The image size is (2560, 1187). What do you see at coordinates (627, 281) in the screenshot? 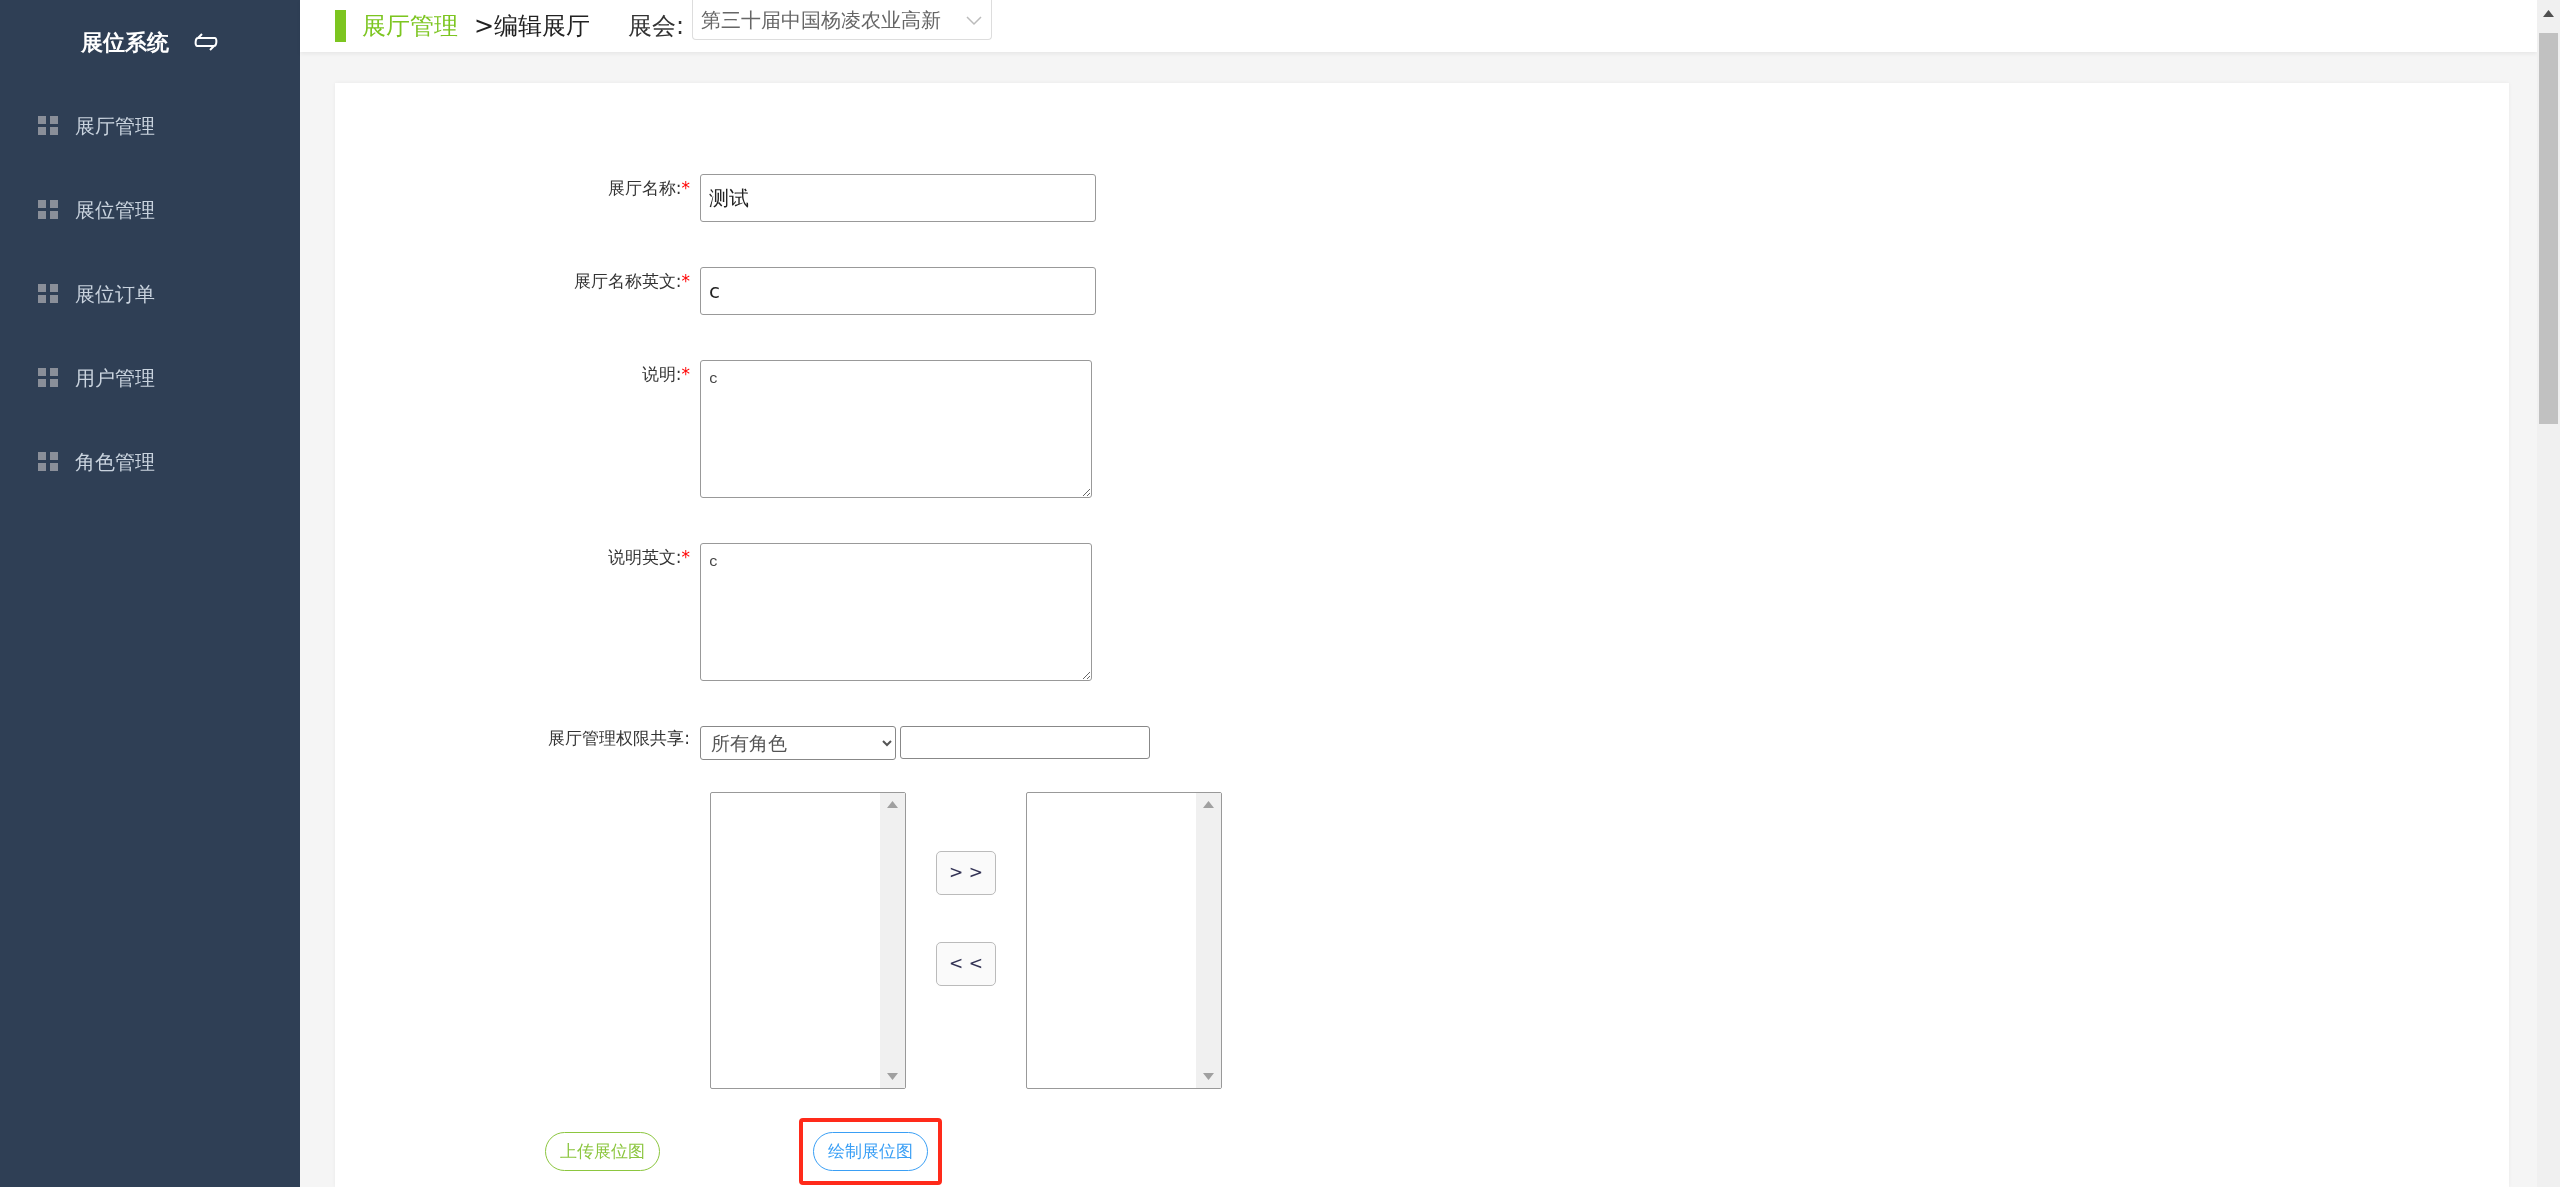
I see `field-label: 展厅名称英文:` at bounding box center [627, 281].